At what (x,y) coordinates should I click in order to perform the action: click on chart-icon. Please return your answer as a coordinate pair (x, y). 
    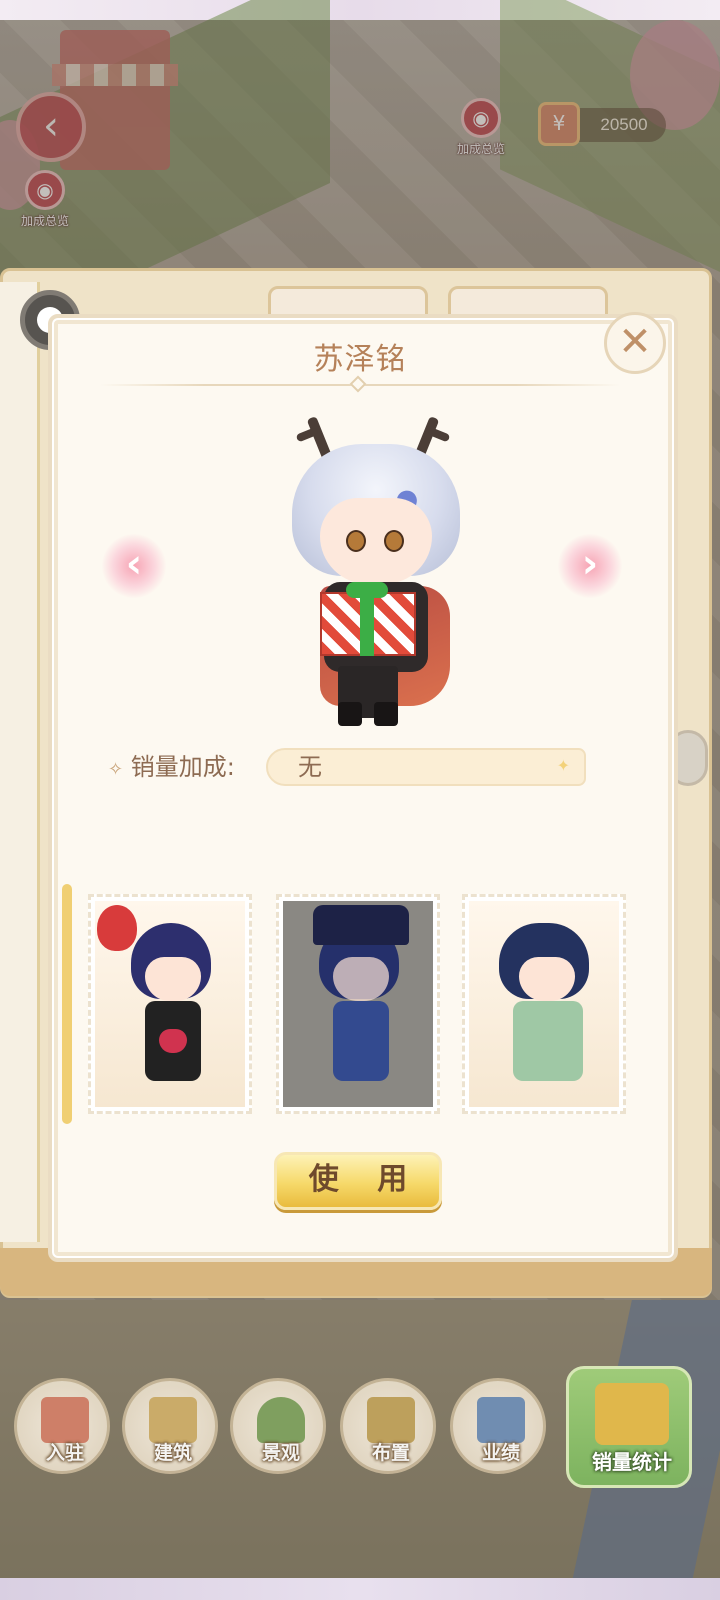
    Looking at the image, I should click on (501, 1420).